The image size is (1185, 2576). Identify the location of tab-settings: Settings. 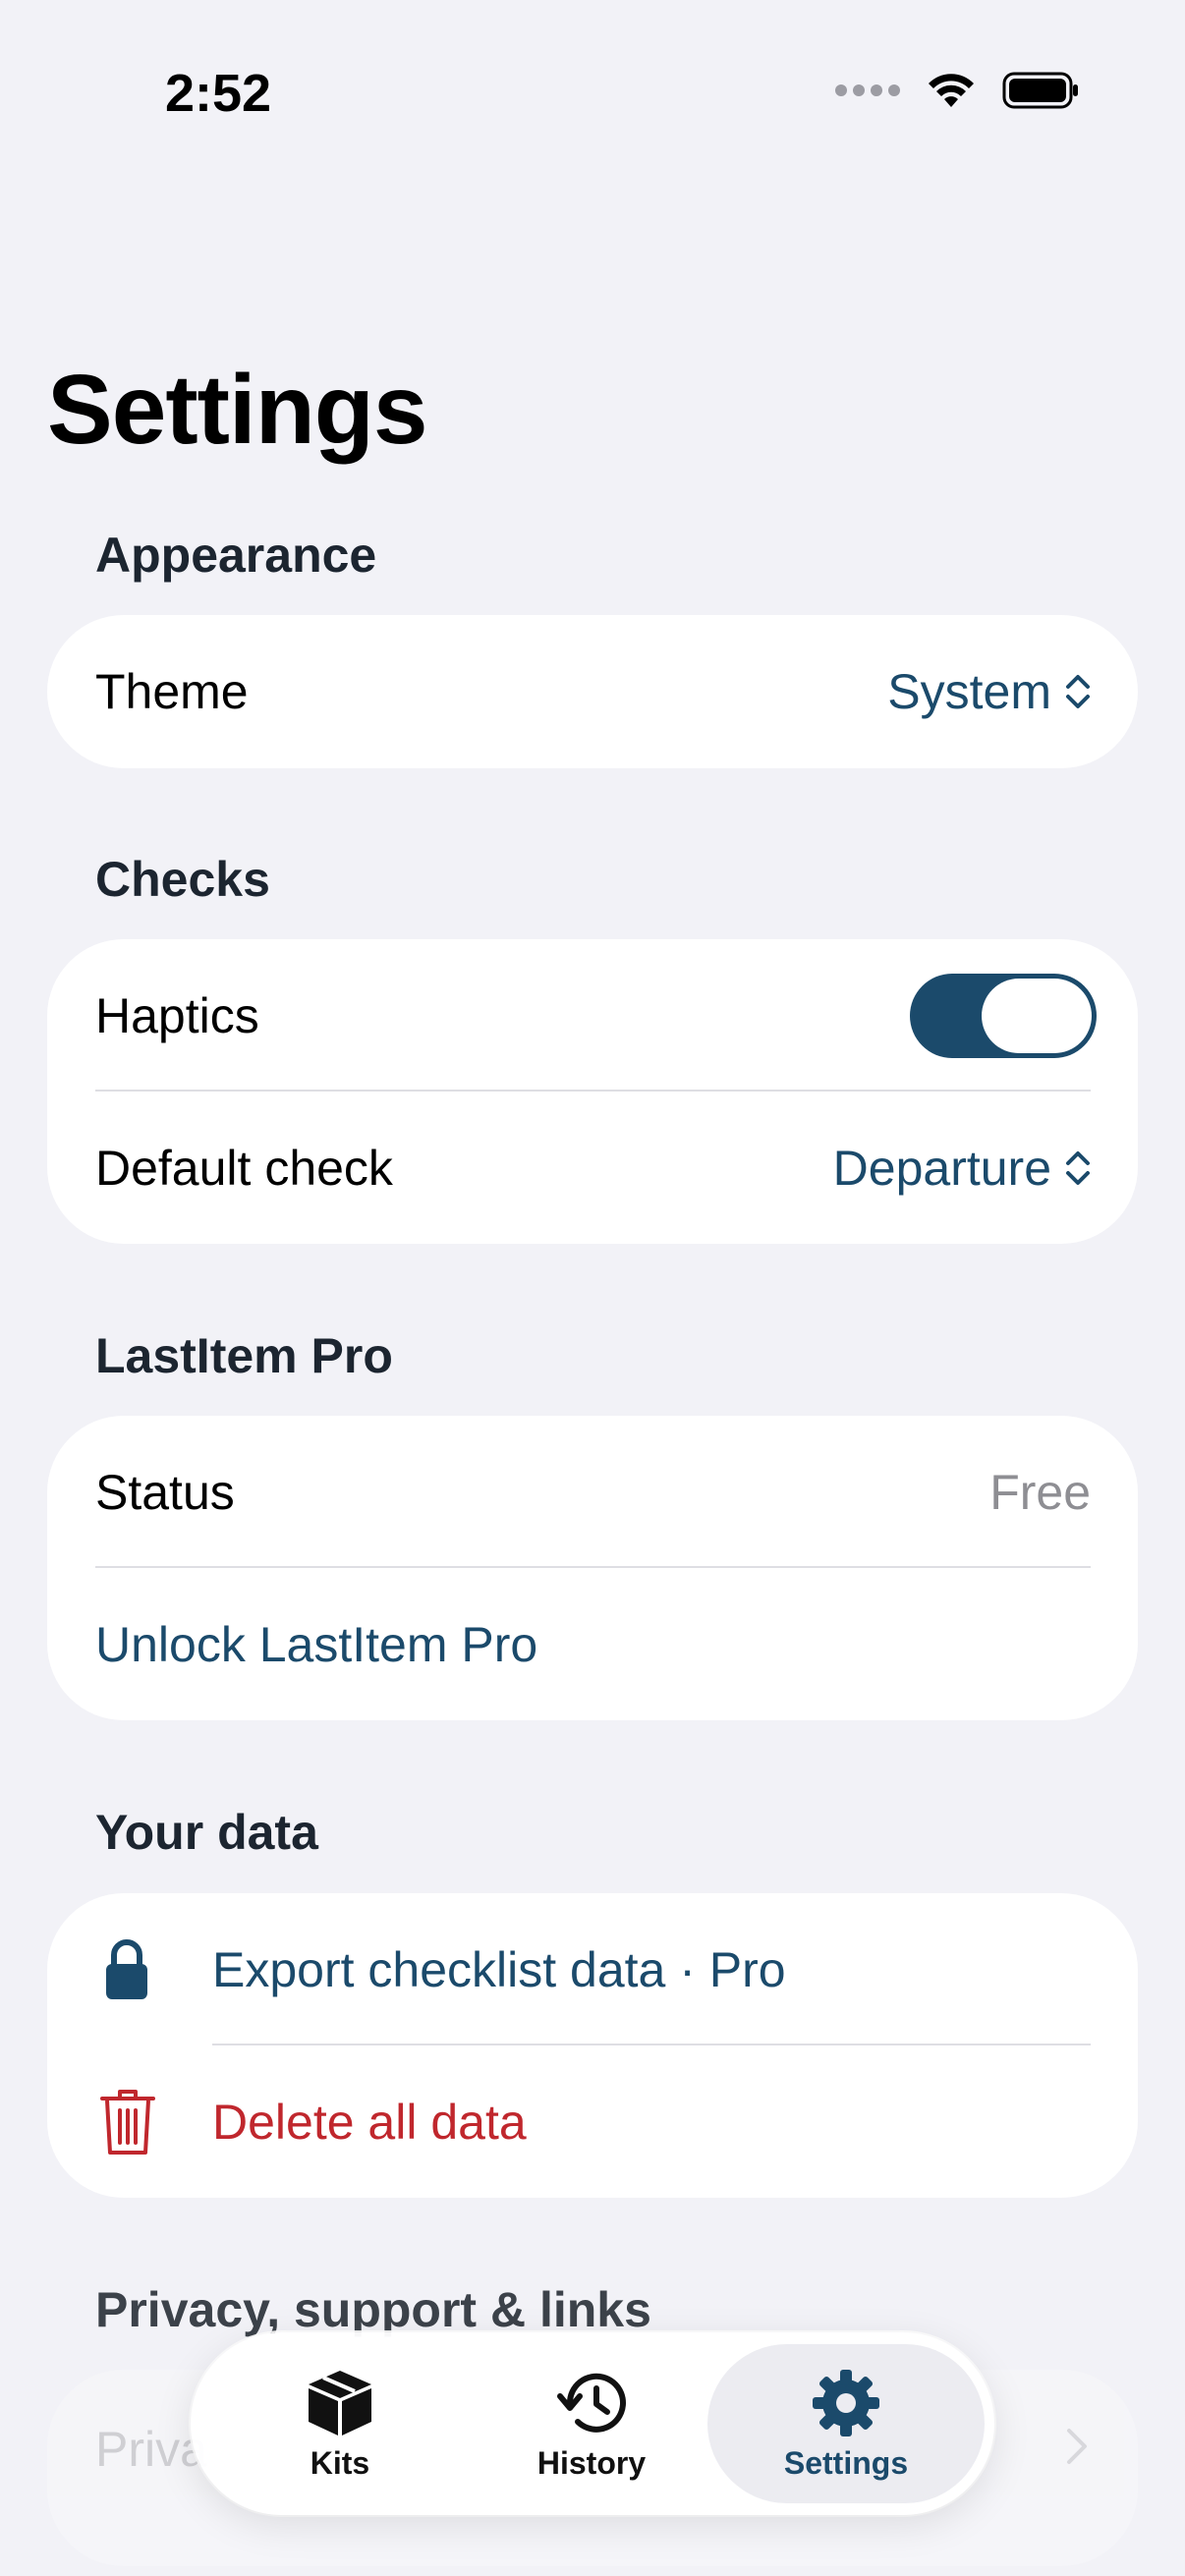
(846, 2423).